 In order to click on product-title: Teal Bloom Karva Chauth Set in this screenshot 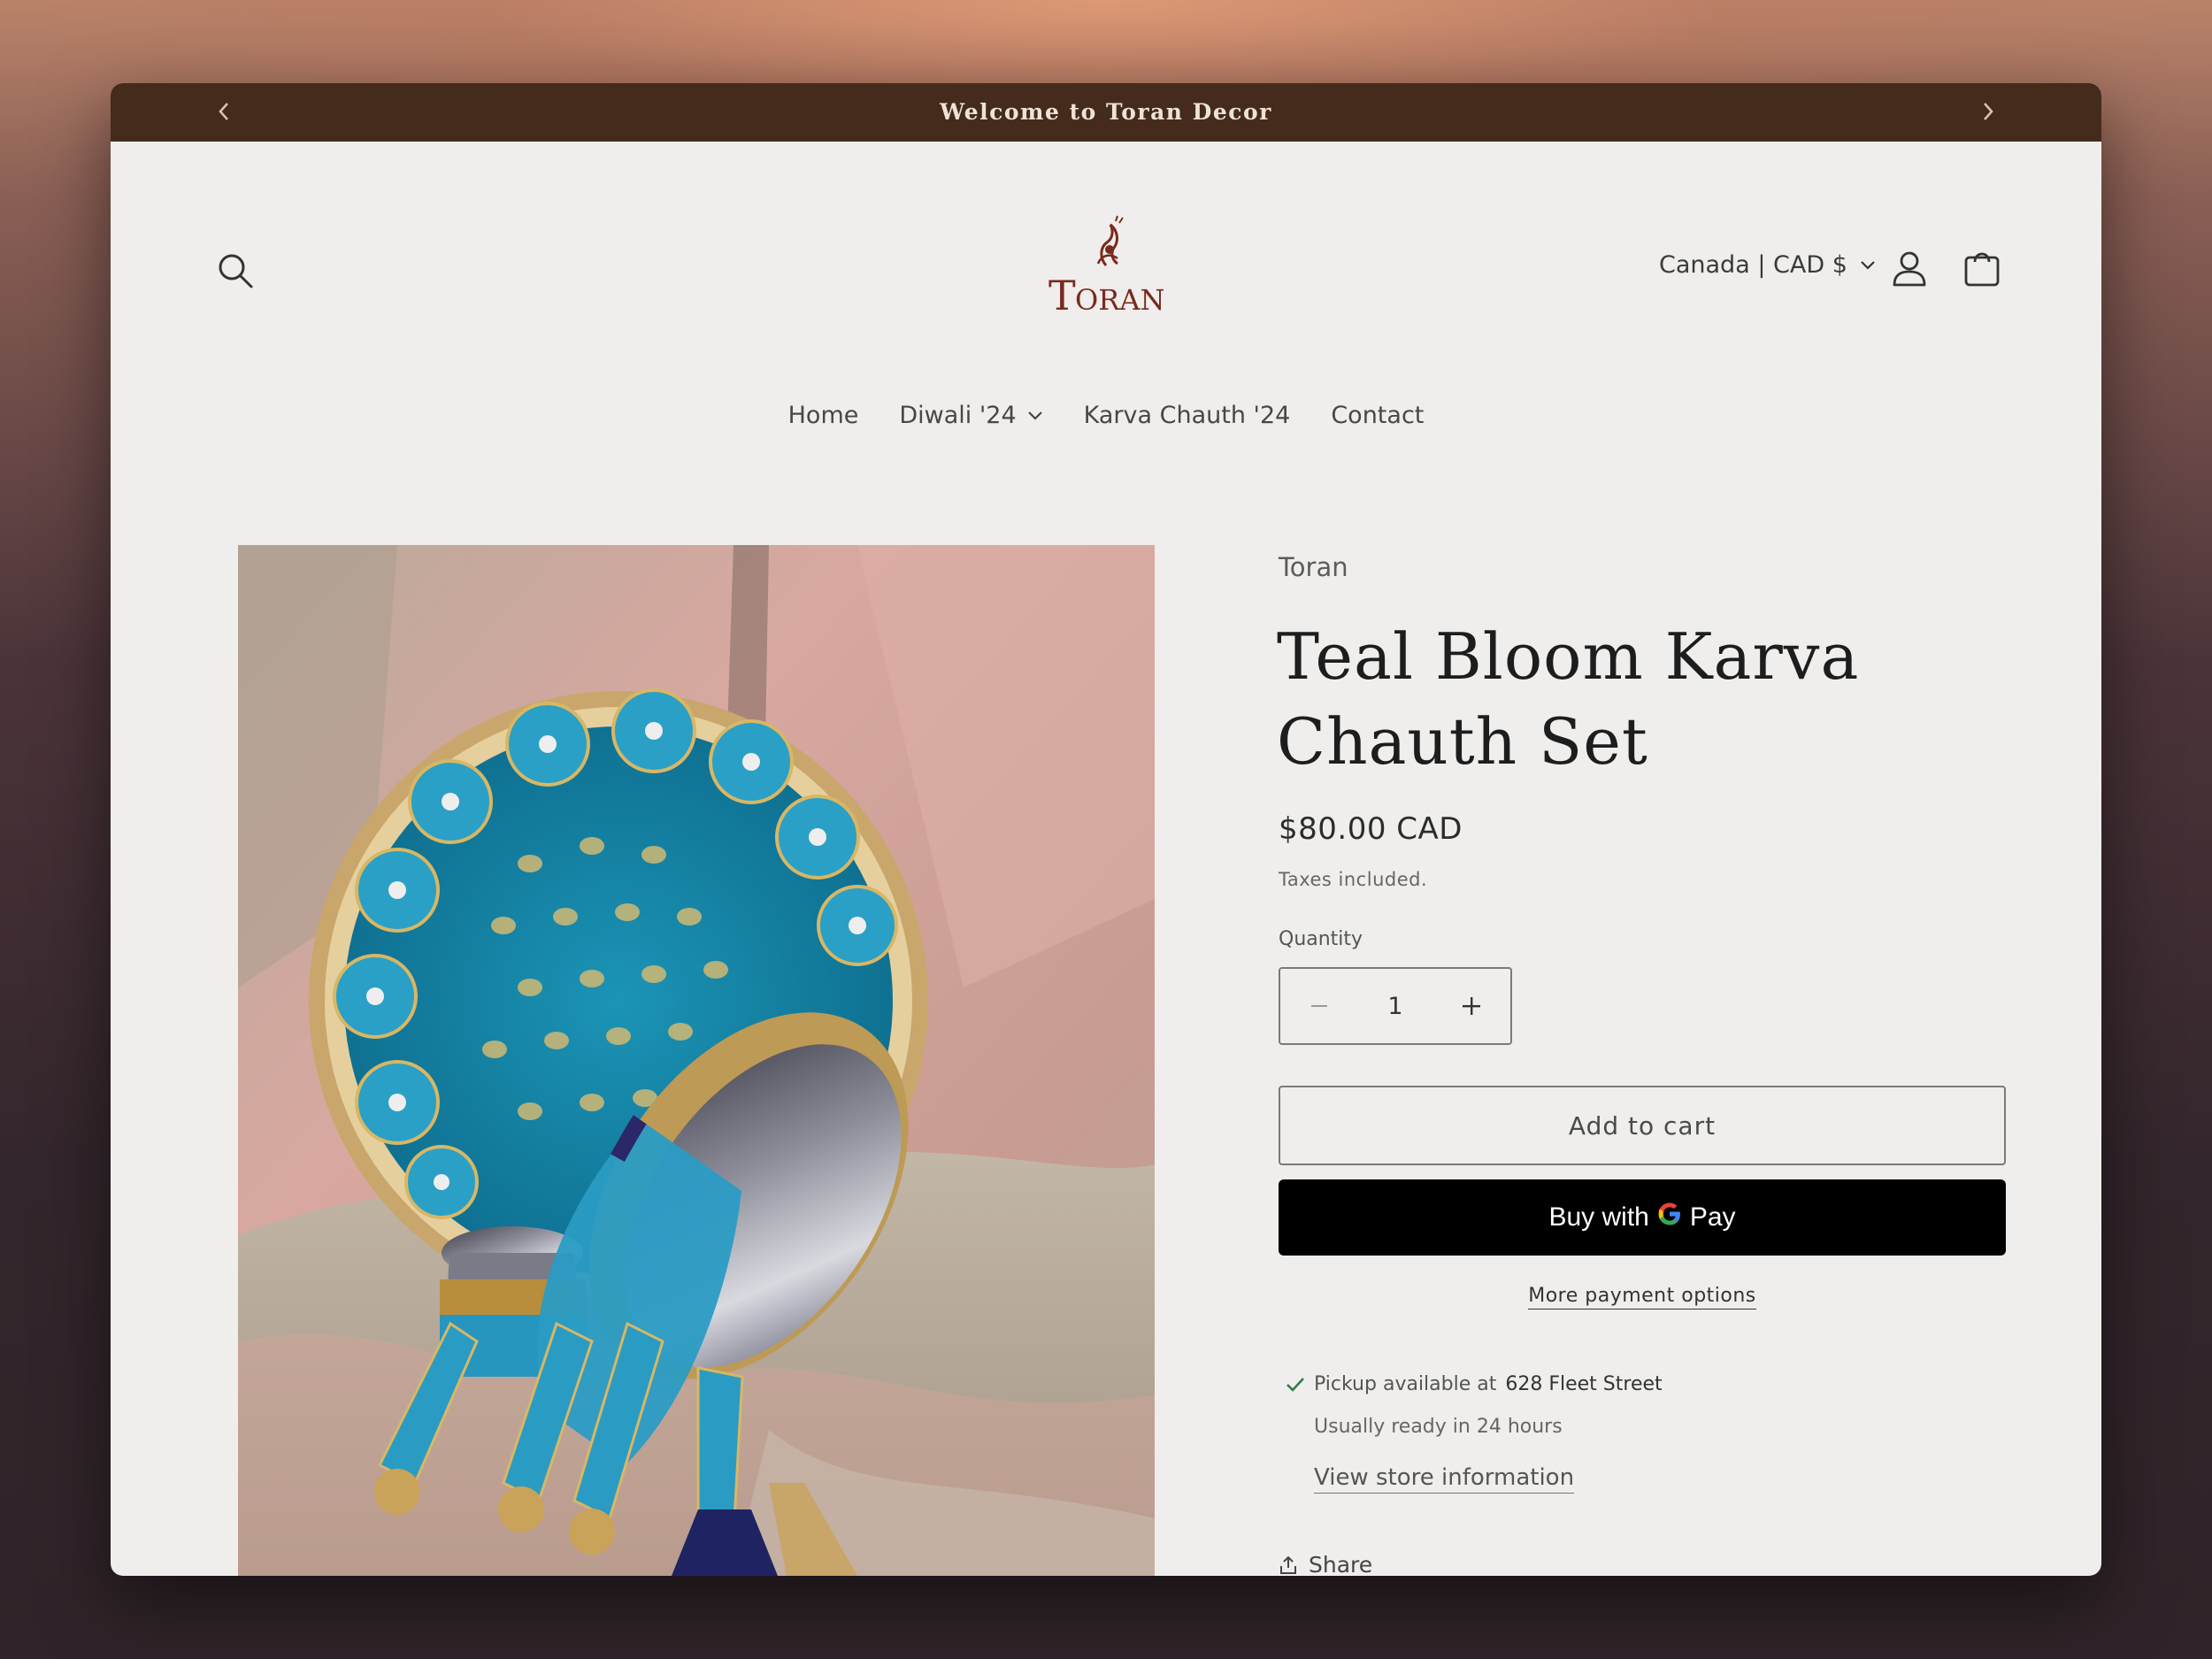, I will do `click(1568, 699)`.